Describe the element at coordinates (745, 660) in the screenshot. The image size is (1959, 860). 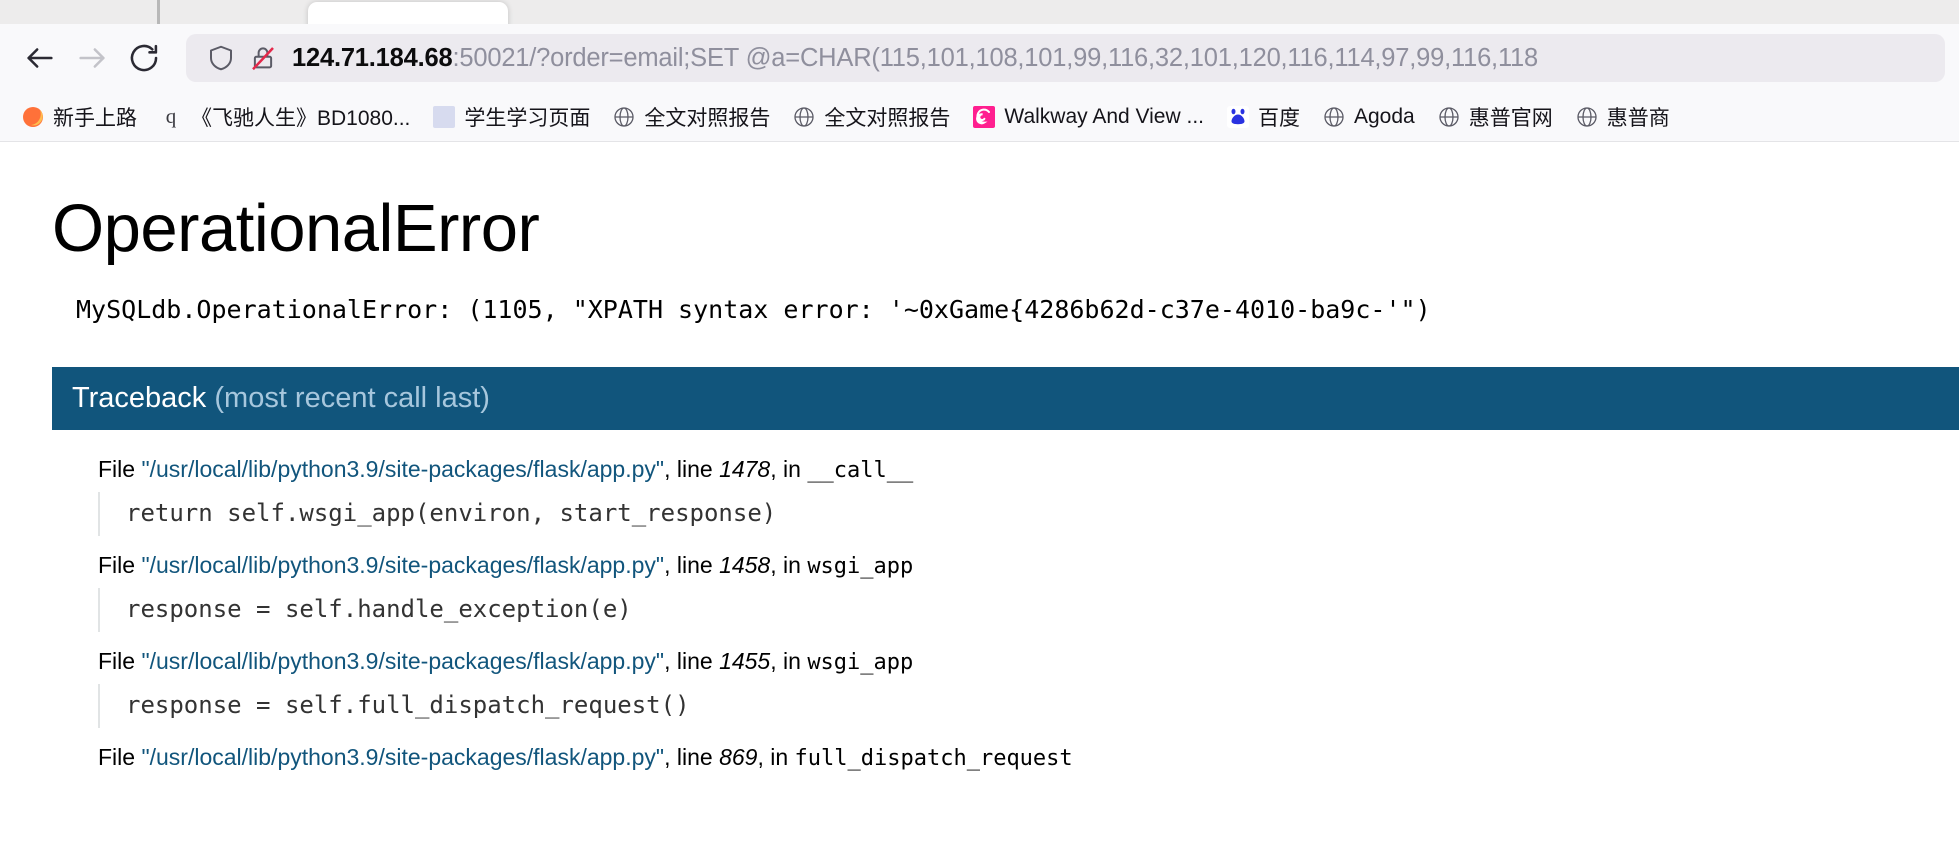
I see `frame-line-number: 1455` at that location.